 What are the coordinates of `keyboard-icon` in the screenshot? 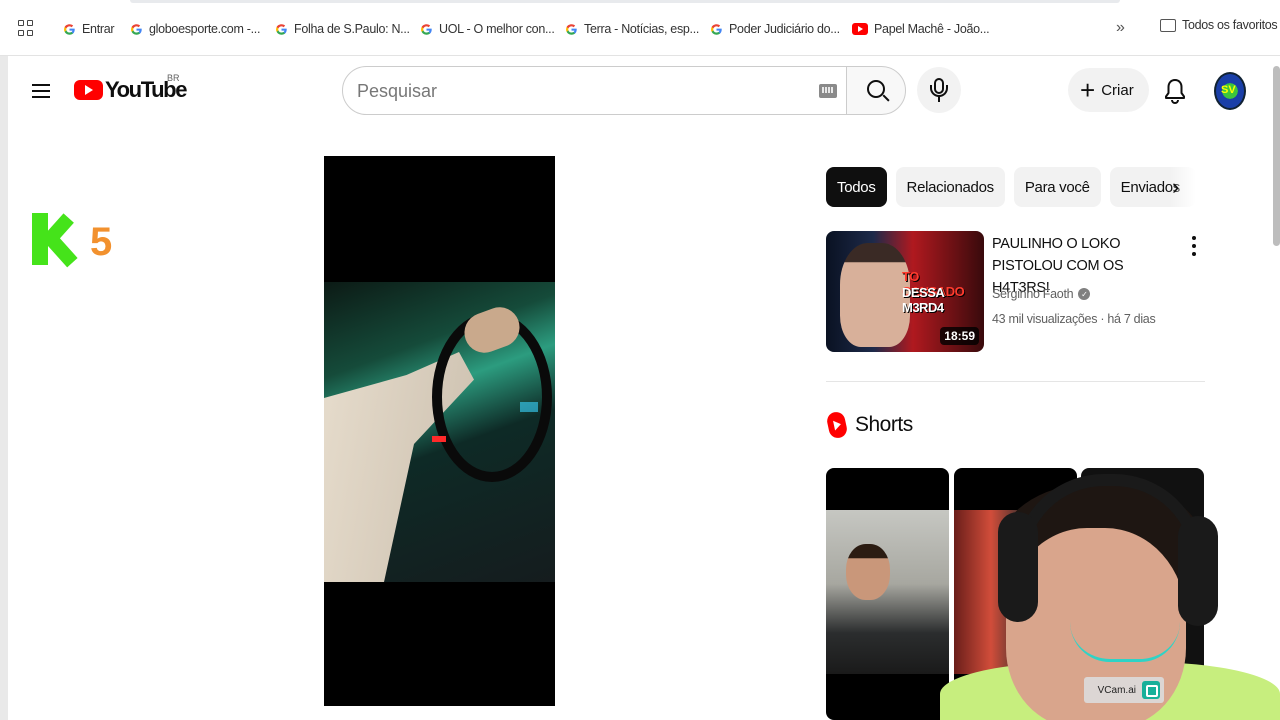 It's located at (828, 91).